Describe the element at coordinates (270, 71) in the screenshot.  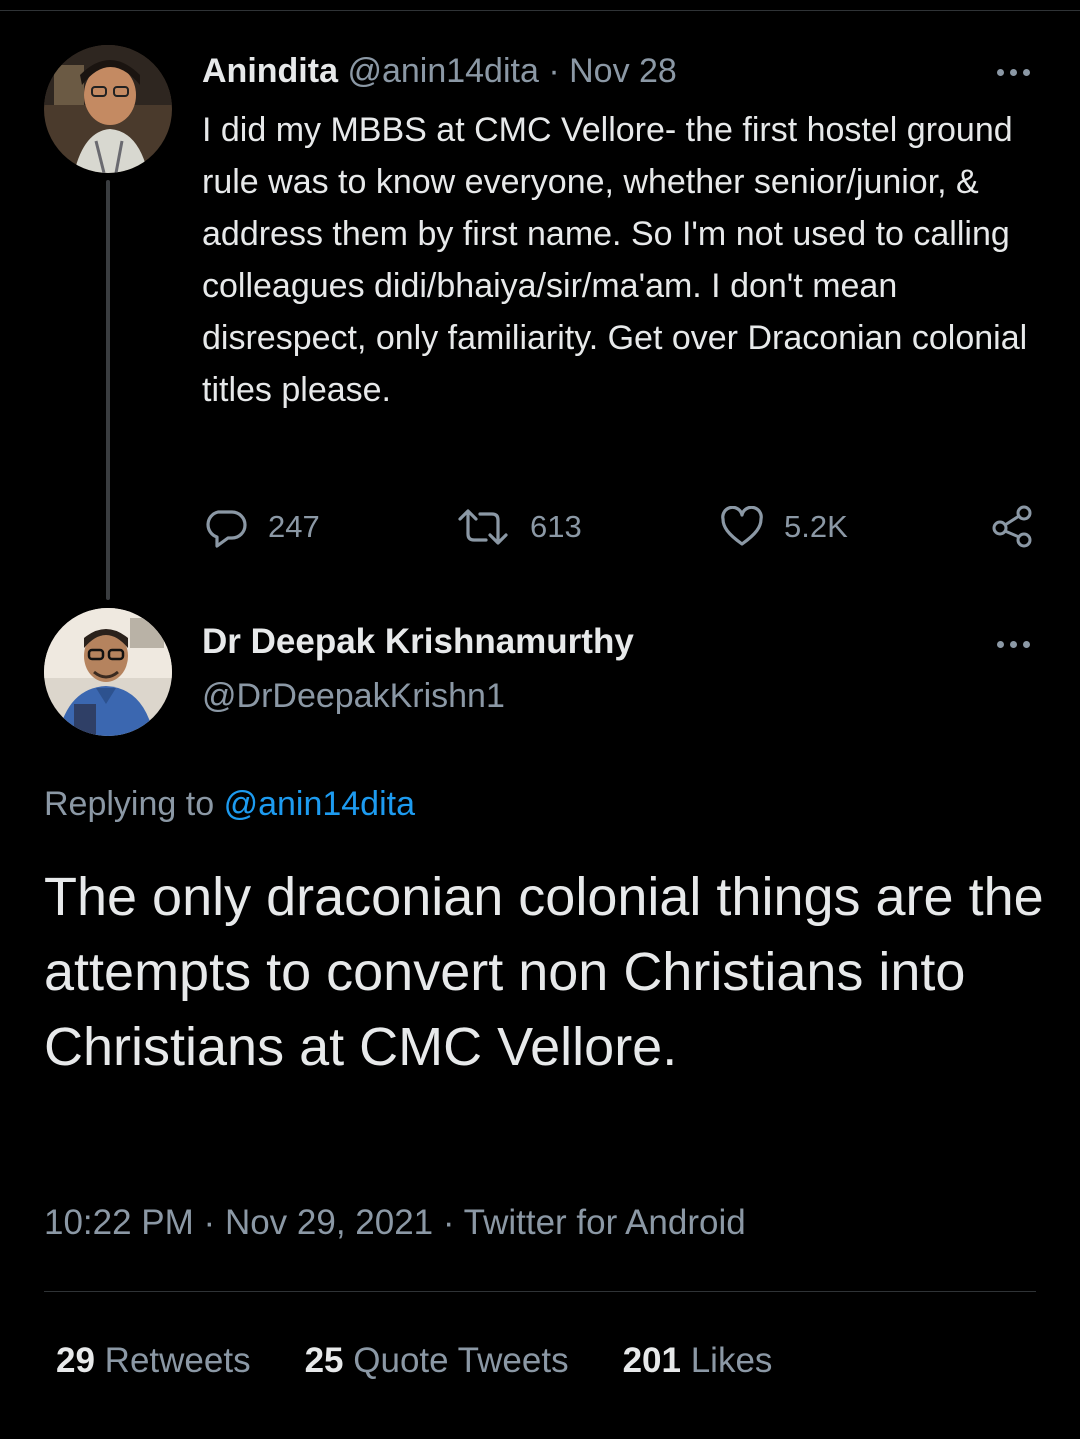
I see `parent-author-name: Anindita` at that location.